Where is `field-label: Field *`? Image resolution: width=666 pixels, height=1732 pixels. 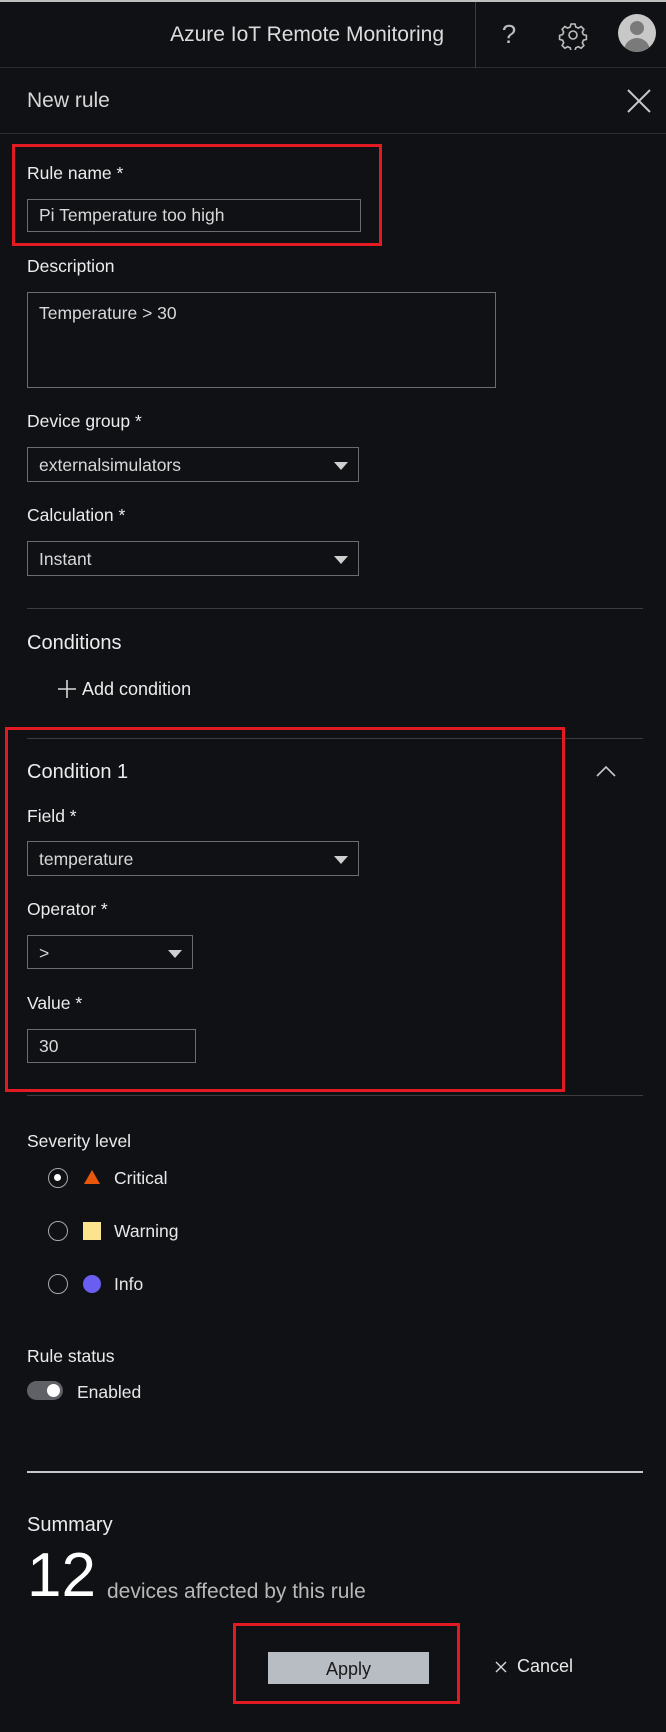 field-label: Field * is located at coordinates (52, 816).